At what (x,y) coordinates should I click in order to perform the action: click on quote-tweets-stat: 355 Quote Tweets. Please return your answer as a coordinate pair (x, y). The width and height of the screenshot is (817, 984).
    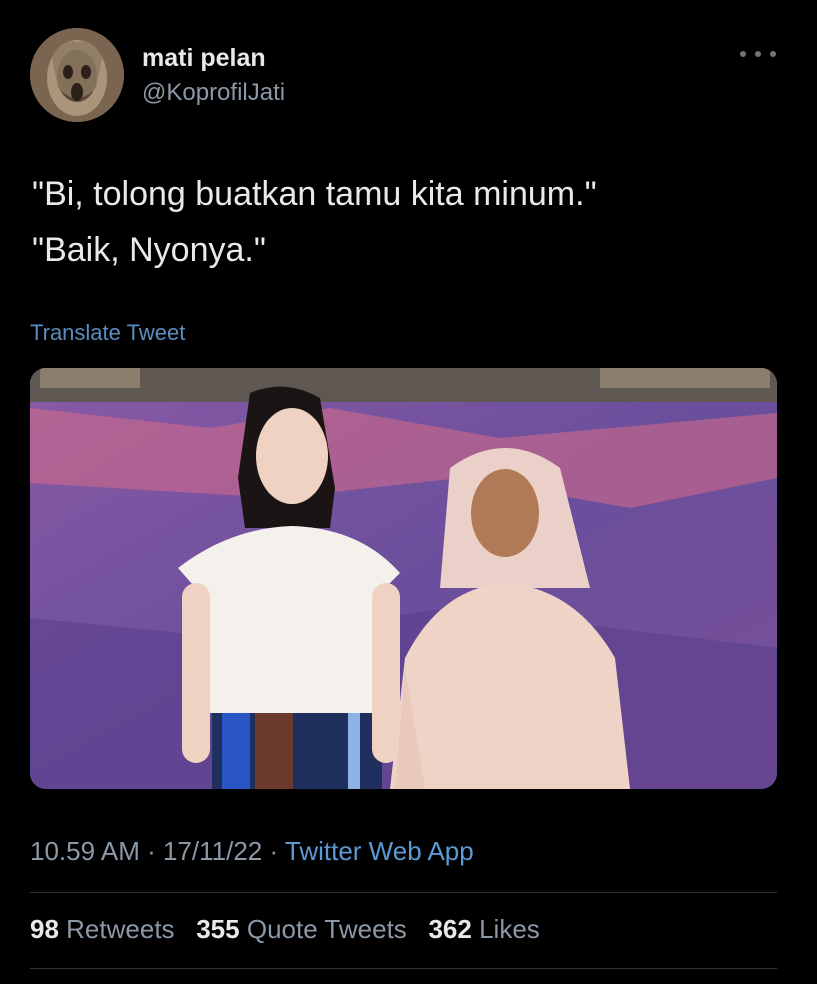
    Looking at the image, I should click on (301, 929).